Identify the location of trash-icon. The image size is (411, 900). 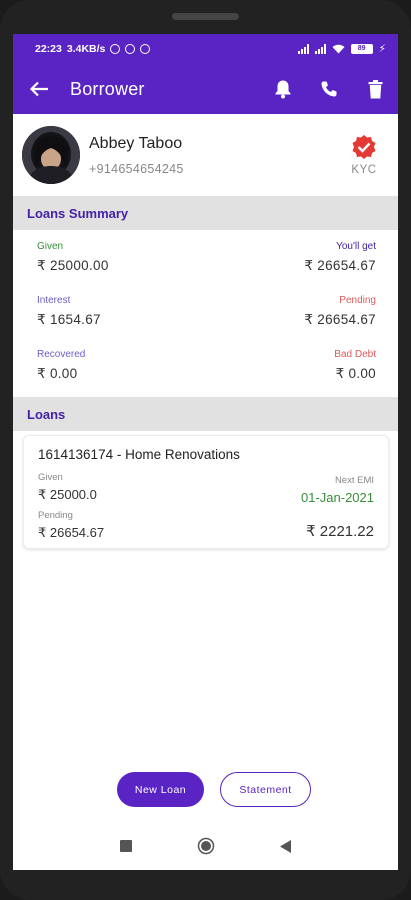
(375, 88).